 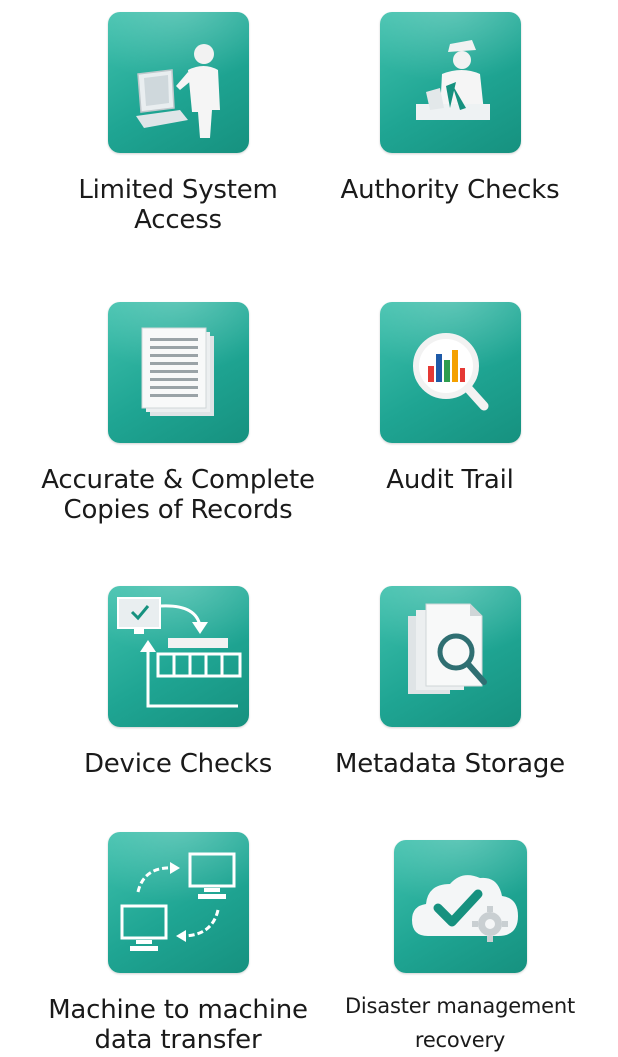 I want to click on magnifier-bar-chart-icon, so click(x=450, y=372).